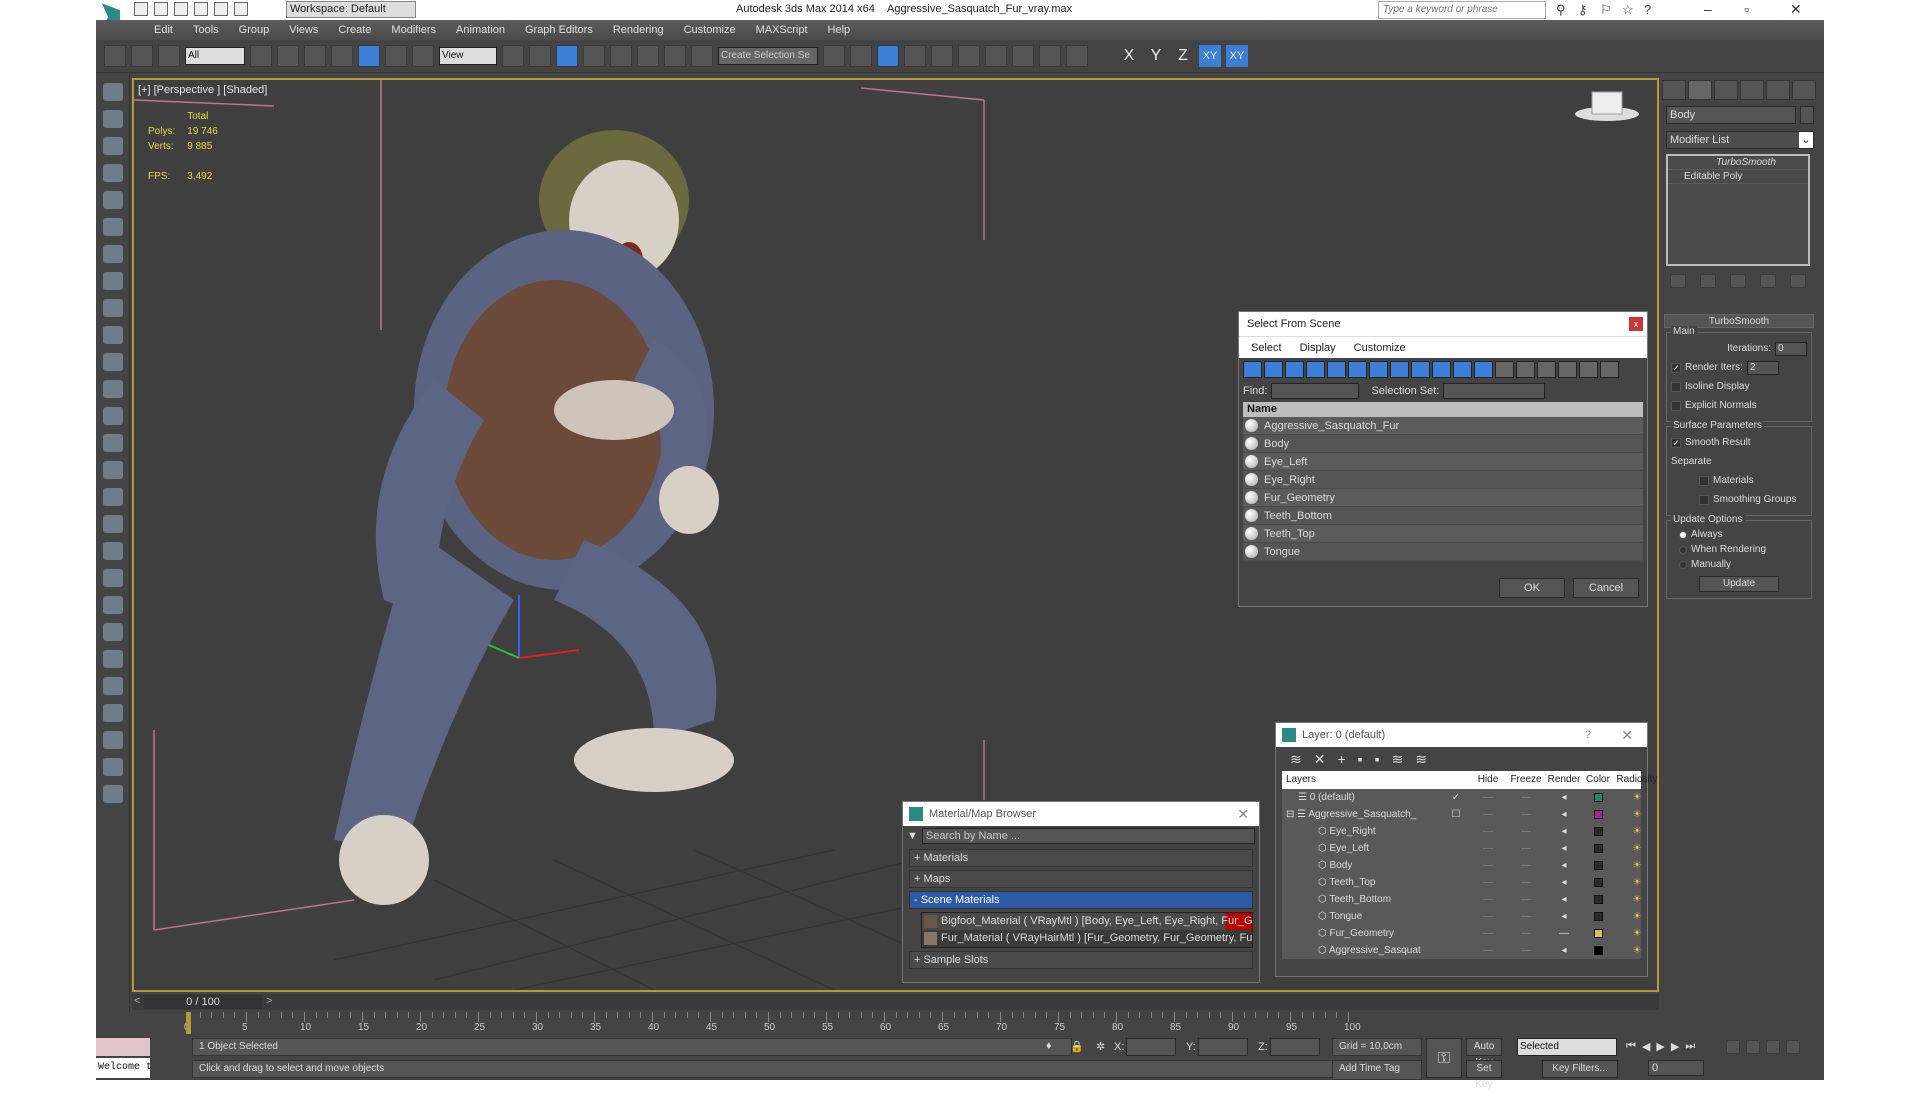 The height and width of the screenshot is (1093, 1920). I want to click on axis-z-button: Z, so click(1183, 56).